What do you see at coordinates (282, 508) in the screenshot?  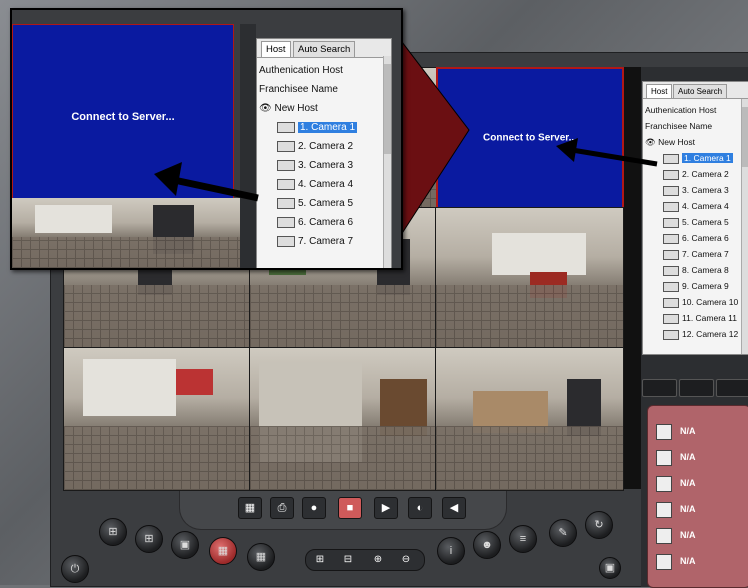 I see `print-button: ⎙` at bounding box center [282, 508].